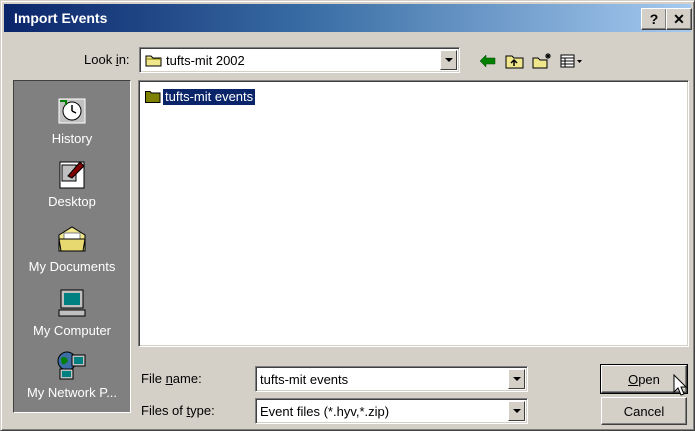 Image resolution: width=695 pixels, height=431 pixels. I want to click on look-in-value: tufts-mit 2002, so click(205, 60).